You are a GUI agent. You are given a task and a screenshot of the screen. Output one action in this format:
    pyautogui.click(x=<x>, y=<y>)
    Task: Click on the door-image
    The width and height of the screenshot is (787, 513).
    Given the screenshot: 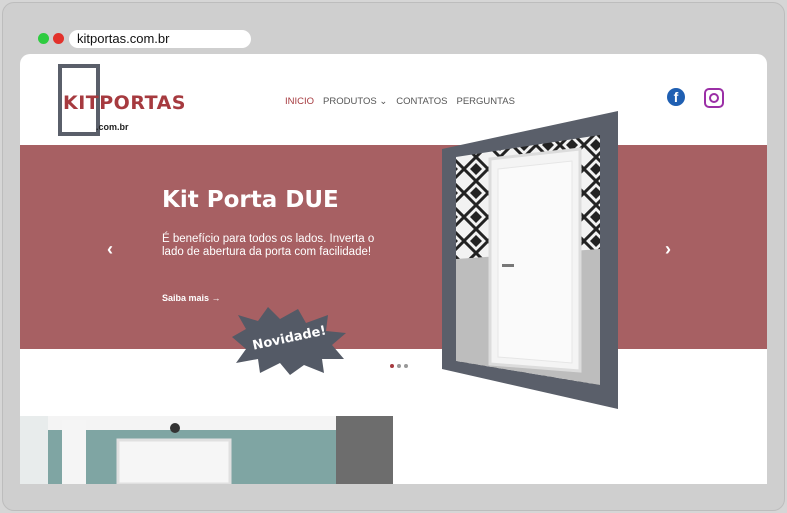 What is the action you would take?
    pyautogui.click(x=530, y=260)
    